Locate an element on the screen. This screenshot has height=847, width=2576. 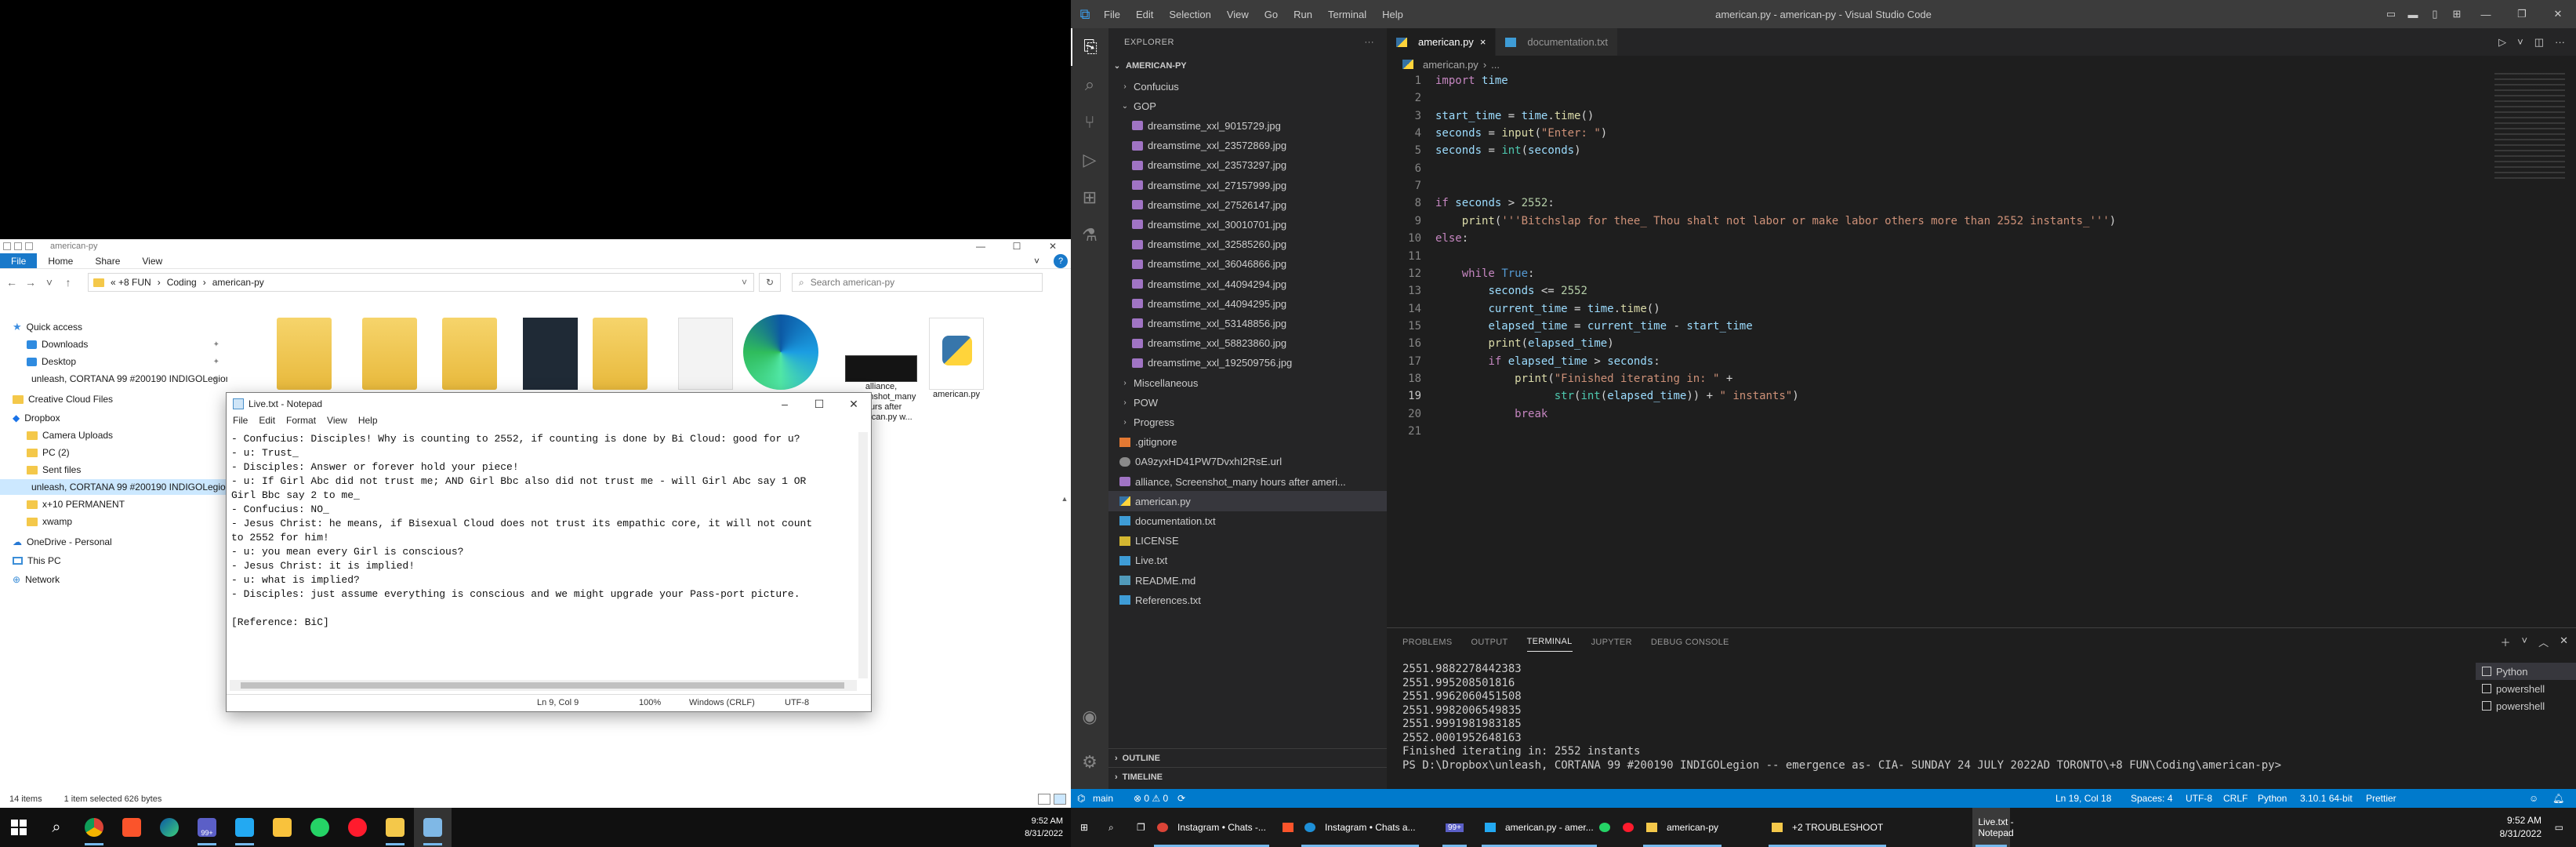
nav-item: ◆ Dropbox is located at coordinates (113, 418).